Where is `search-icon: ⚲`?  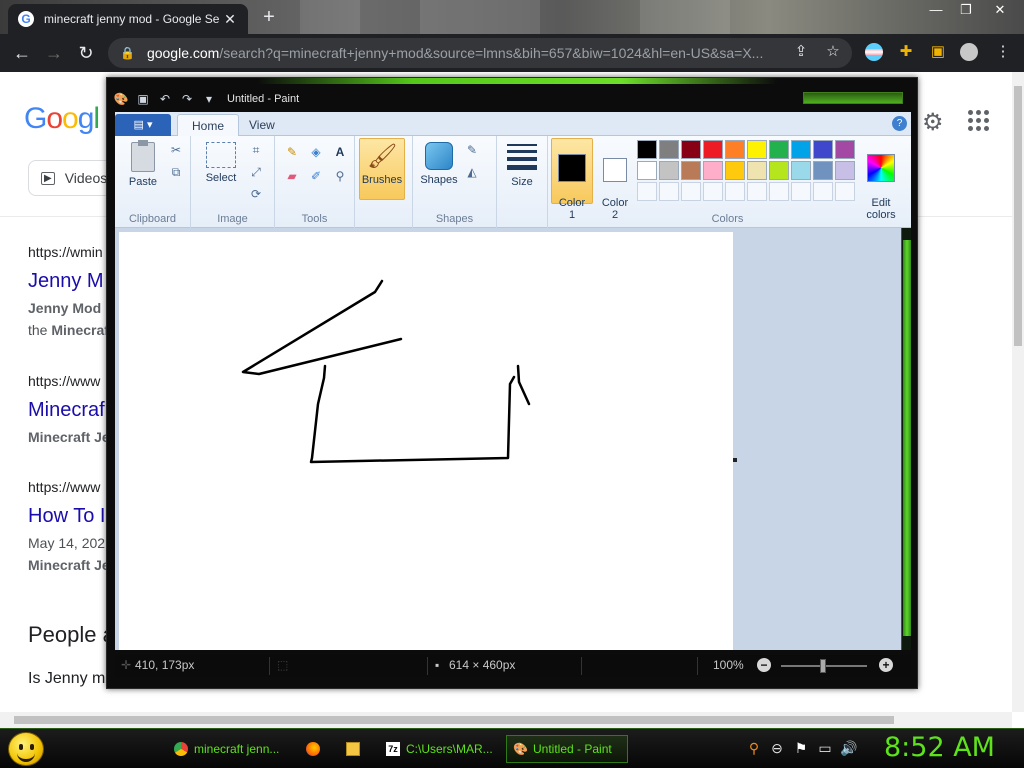
search-icon: ⚲ is located at coordinates (754, 748).